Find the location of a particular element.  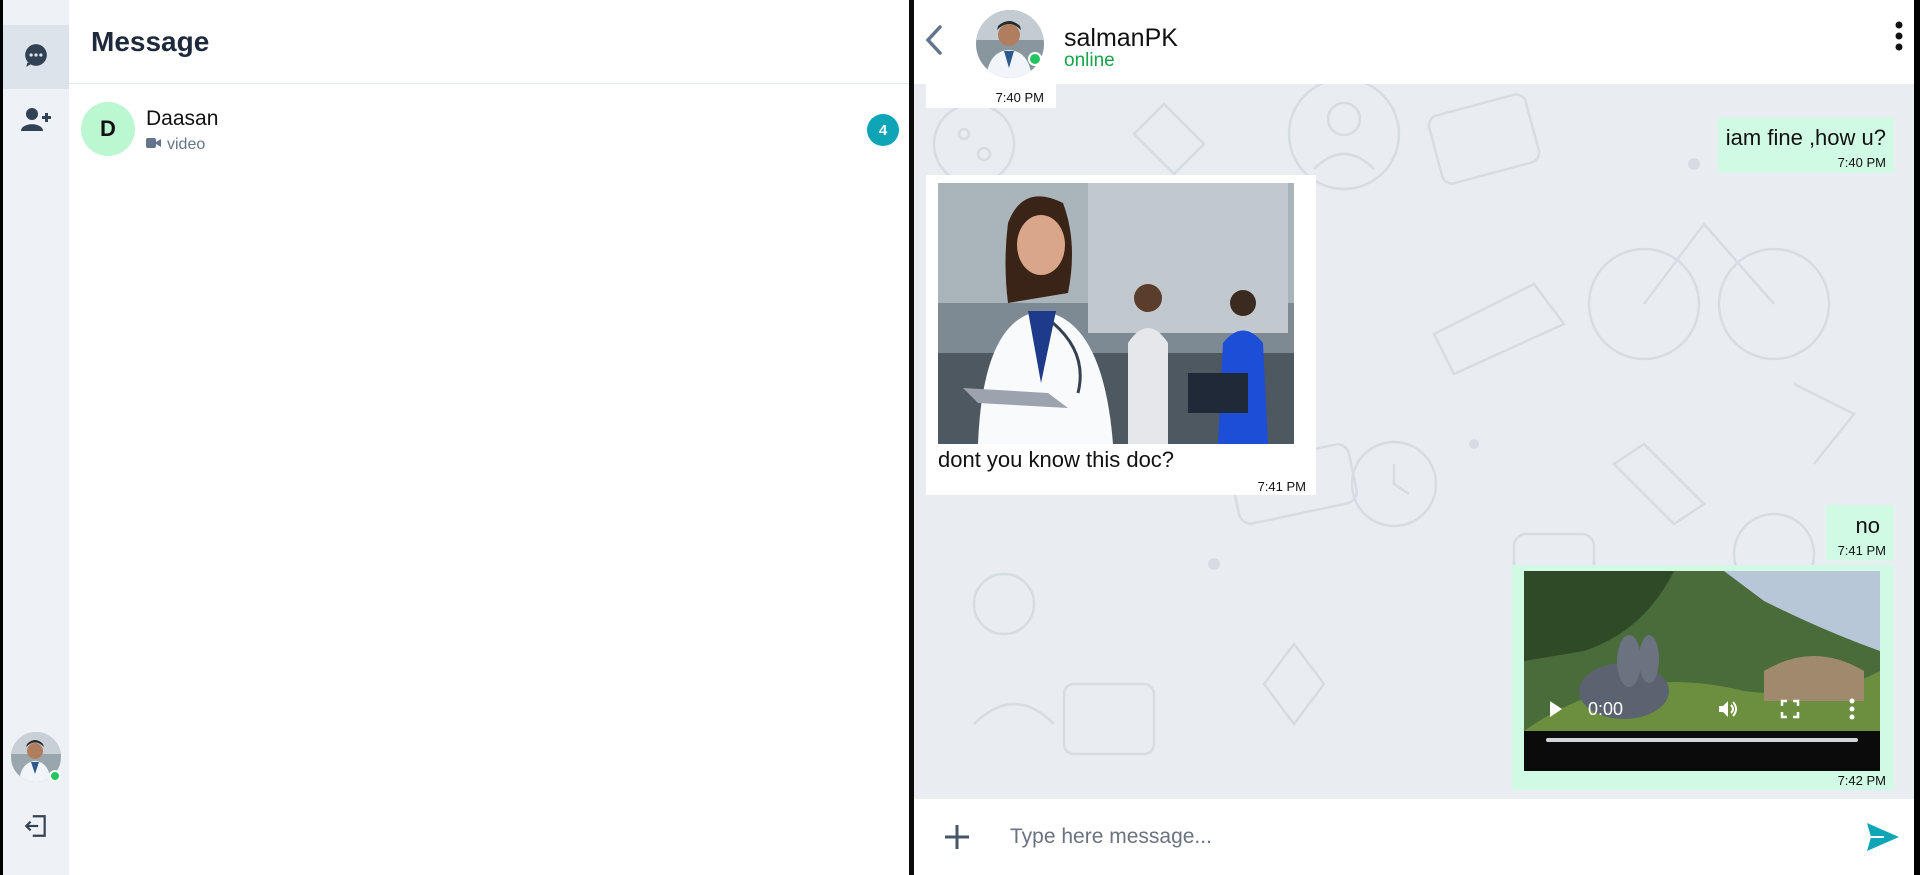

contact-avatar is located at coordinates (1010, 44).